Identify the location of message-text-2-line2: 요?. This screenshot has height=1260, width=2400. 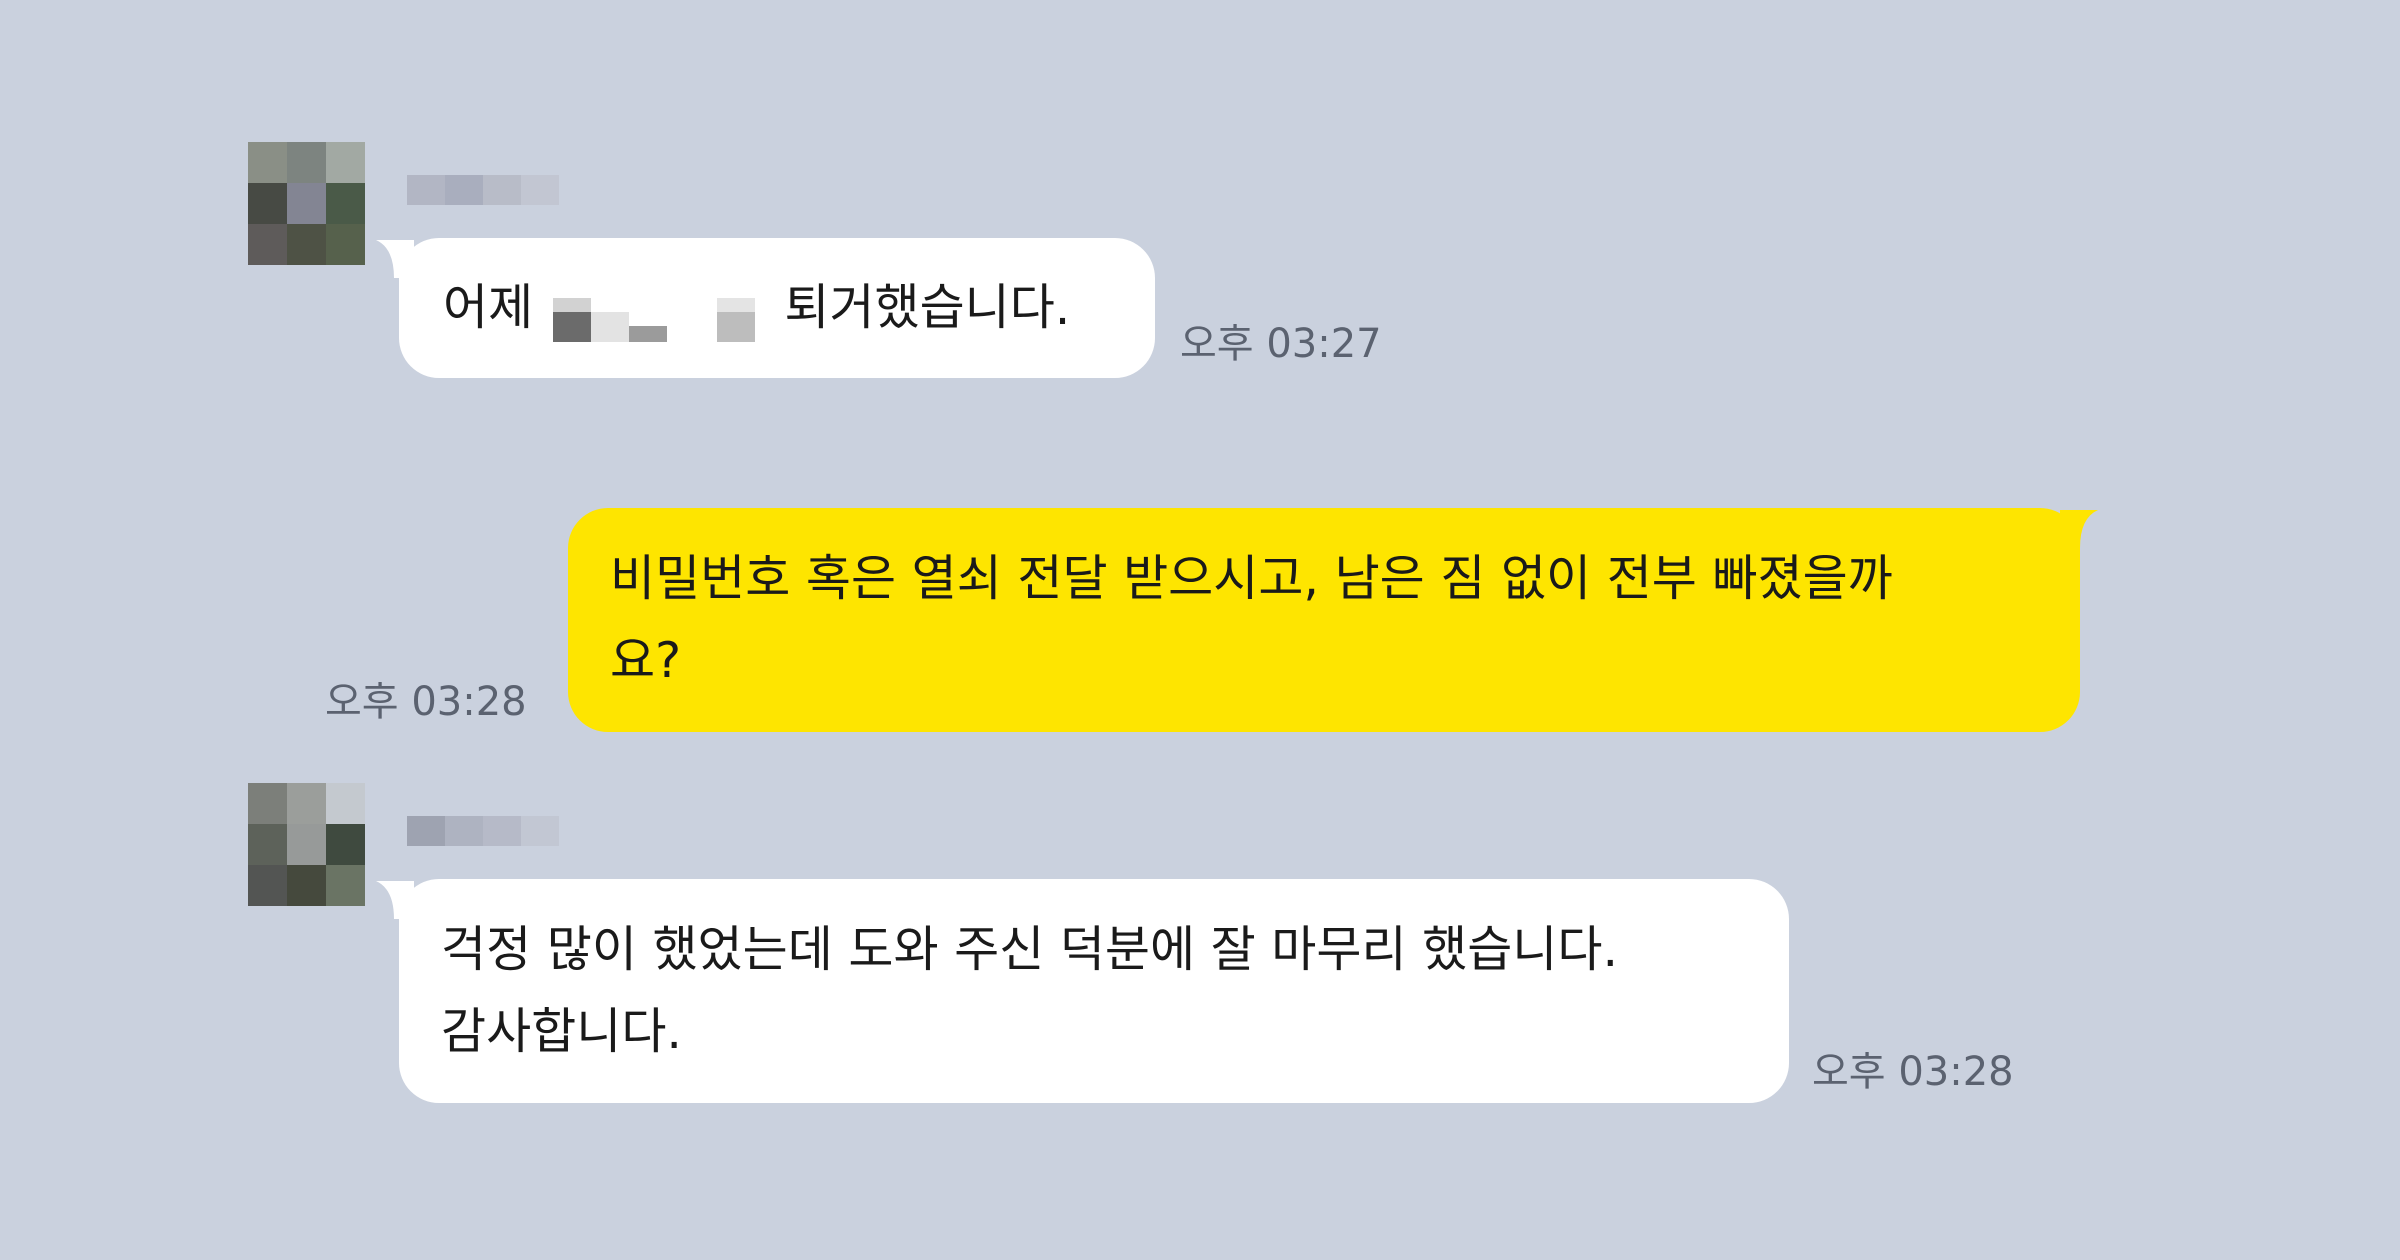
(646, 660).